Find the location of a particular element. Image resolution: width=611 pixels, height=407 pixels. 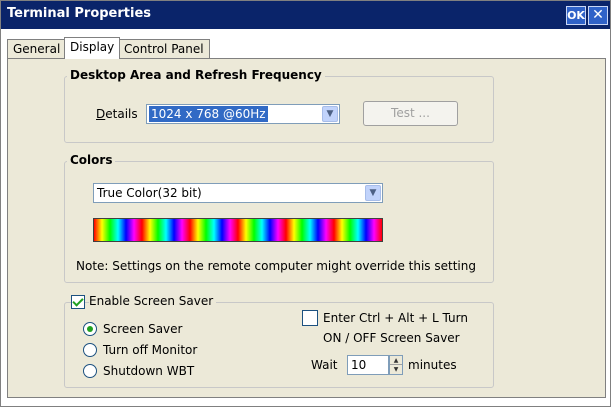

ok-button: OK is located at coordinates (576, 15).